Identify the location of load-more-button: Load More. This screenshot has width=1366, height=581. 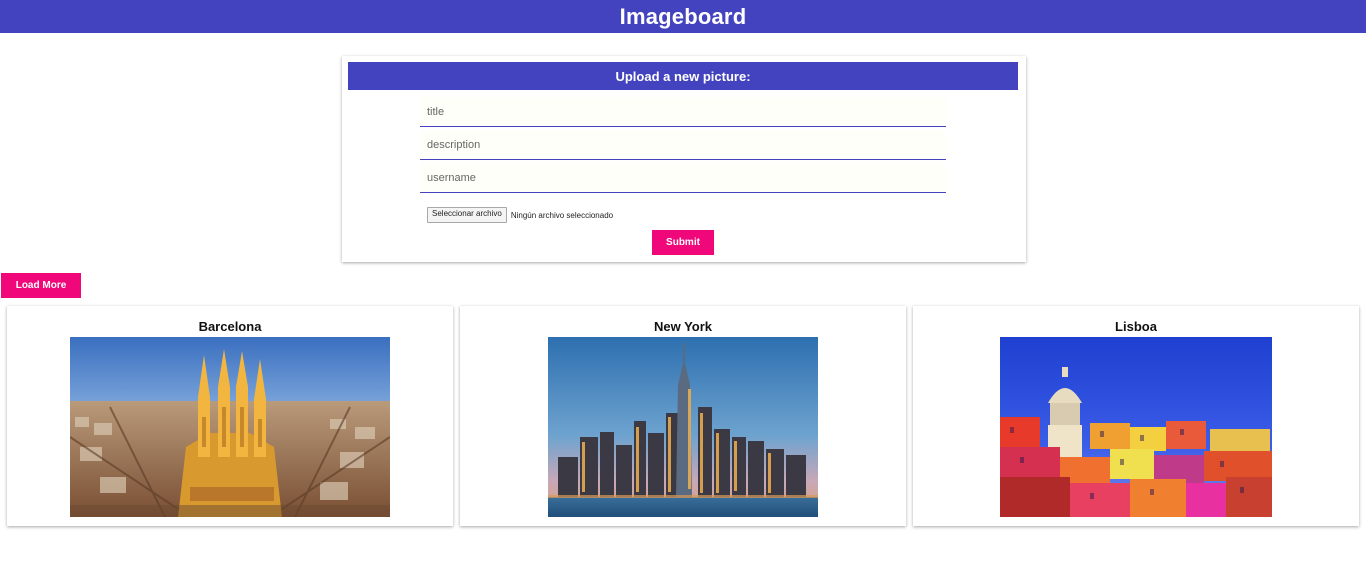
(41, 285).